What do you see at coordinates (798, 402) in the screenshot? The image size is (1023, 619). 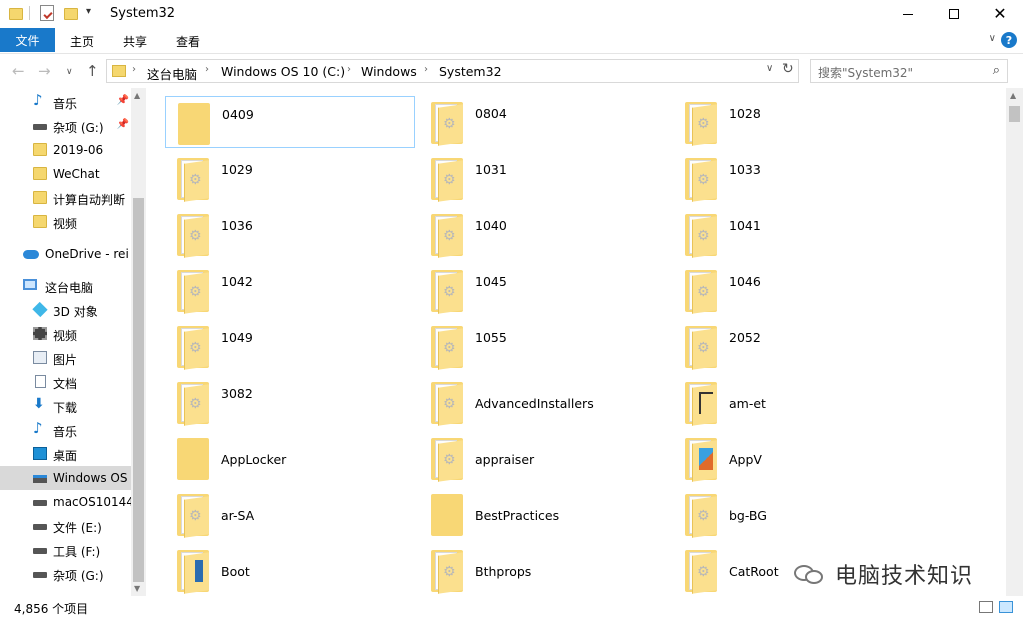 I see `file-item: am-et` at bounding box center [798, 402].